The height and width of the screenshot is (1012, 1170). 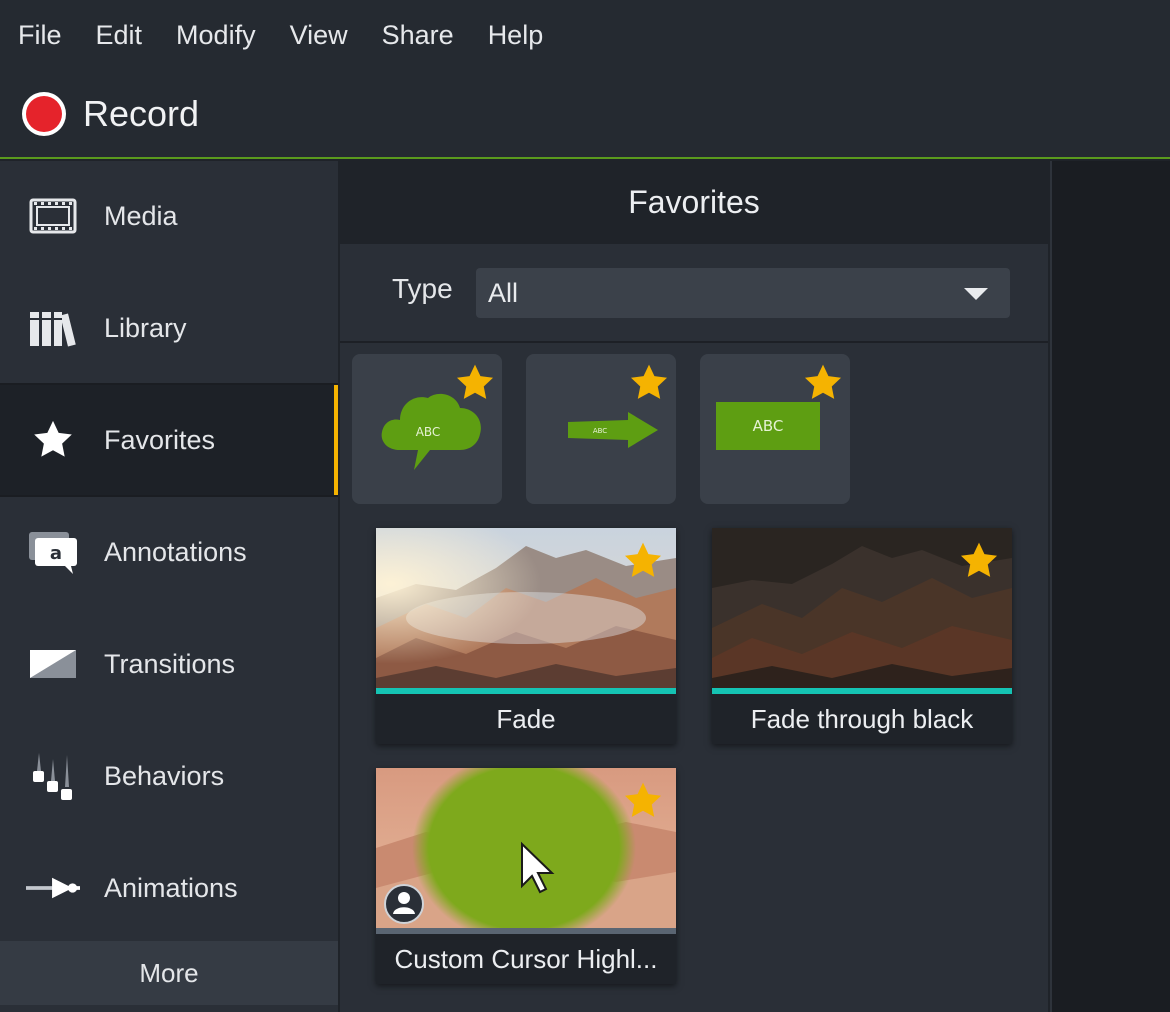 What do you see at coordinates (516, 35) in the screenshot?
I see `menu-help: Help` at bounding box center [516, 35].